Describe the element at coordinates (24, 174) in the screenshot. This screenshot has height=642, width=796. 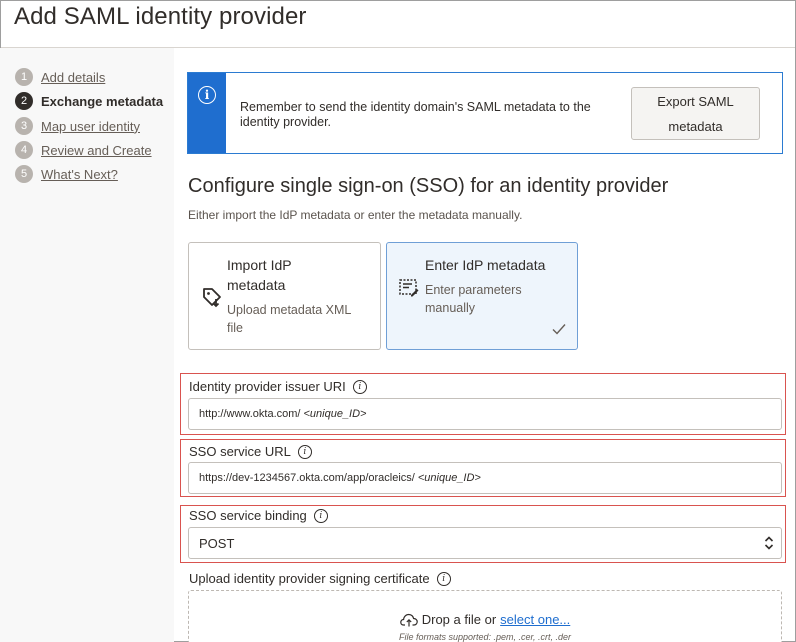
I see `step-number: 5` at that location.